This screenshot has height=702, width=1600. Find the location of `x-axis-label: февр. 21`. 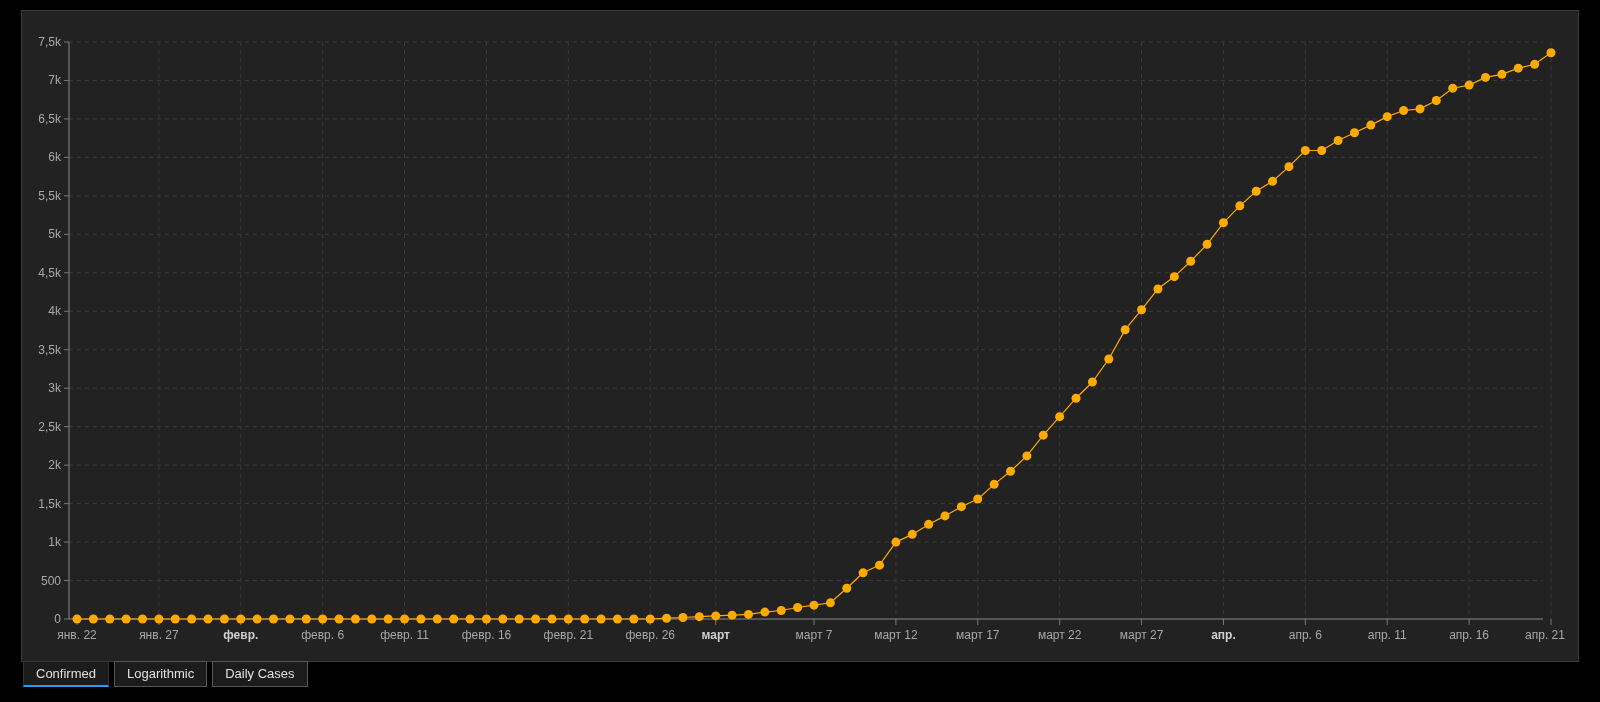

x-axis-label: февр. 21 is located at coordinates (568, 635).